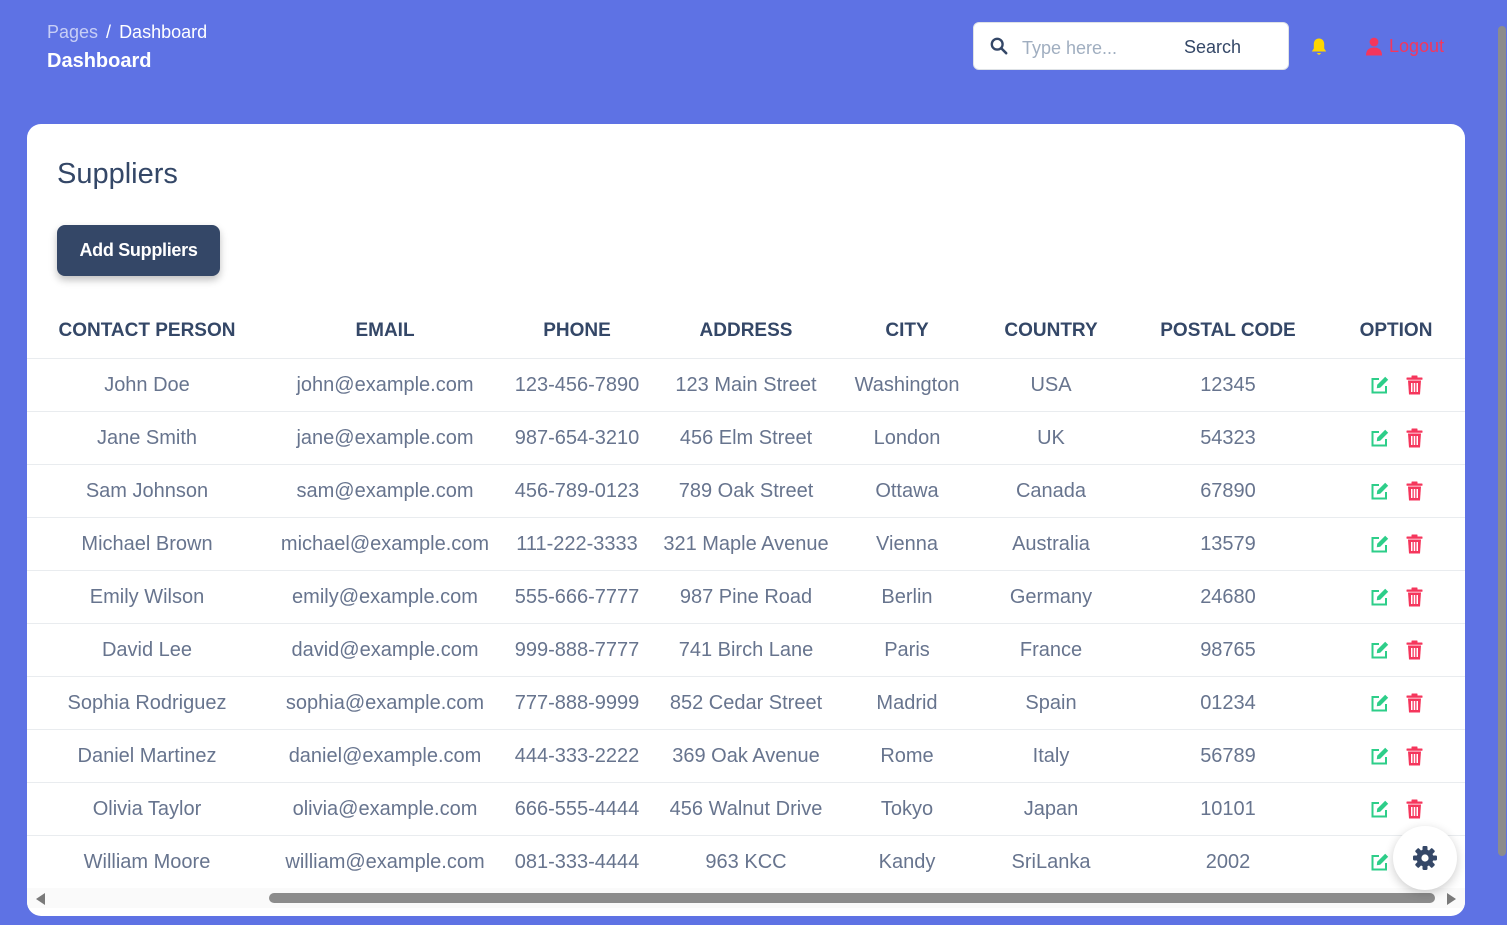 The height and width of the screenshot is (925, 1507). I want to click on settings-button, so click(1425, 858).